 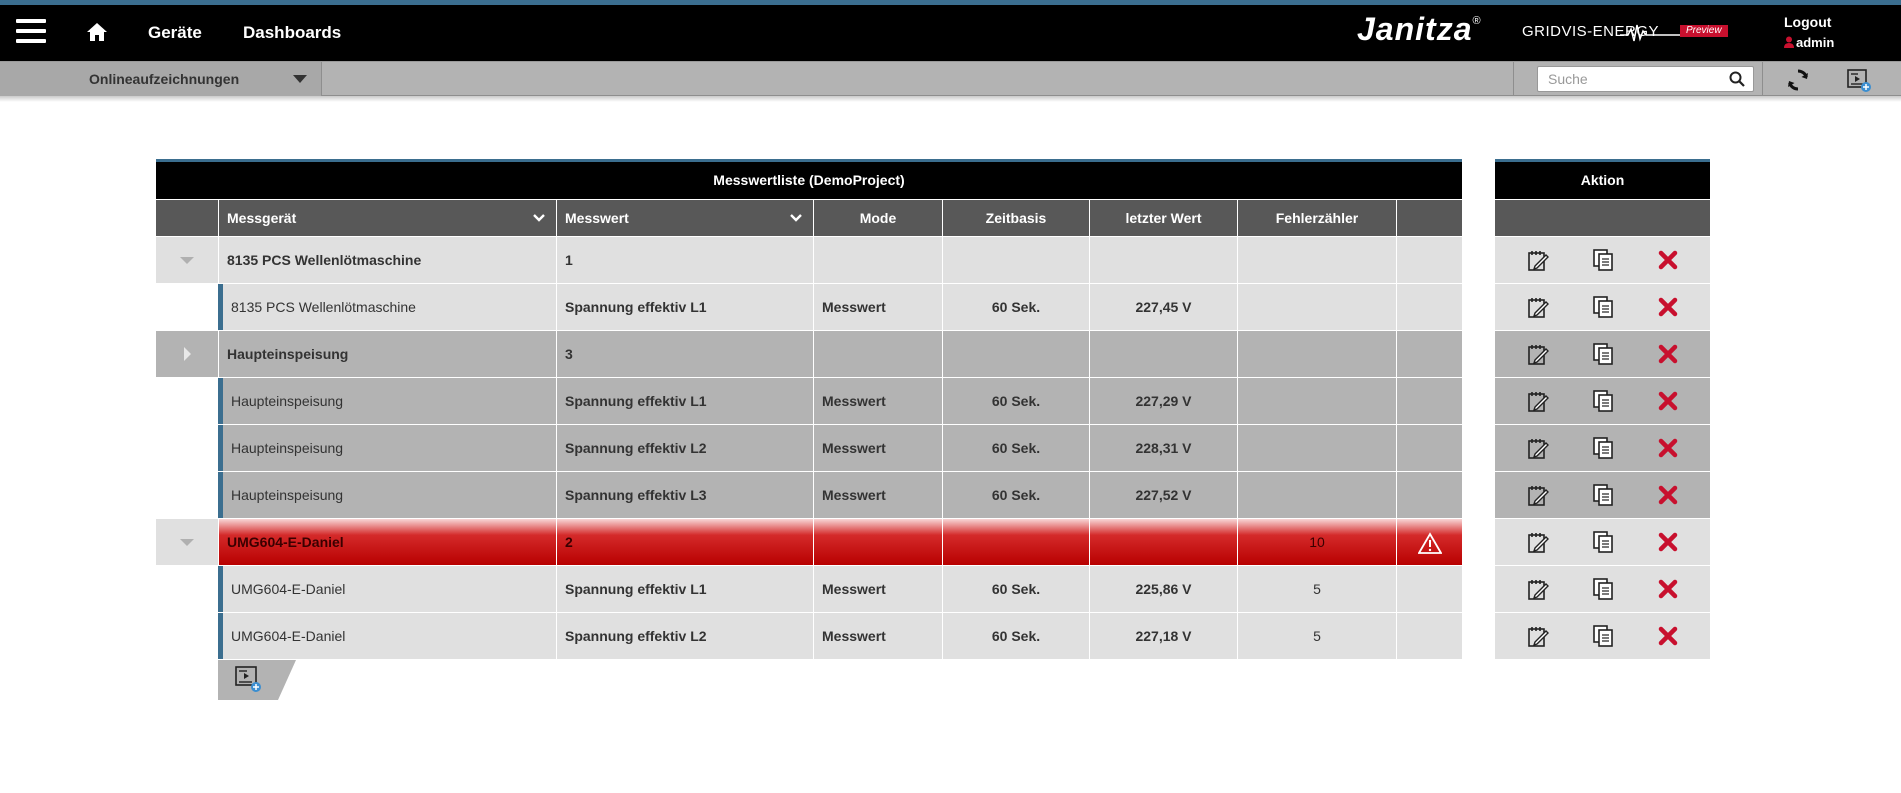 What do you see at coordinates (1807, 22) in the screenshot?
I see `logout-link: Logout` at bounding box center [1807, 22].